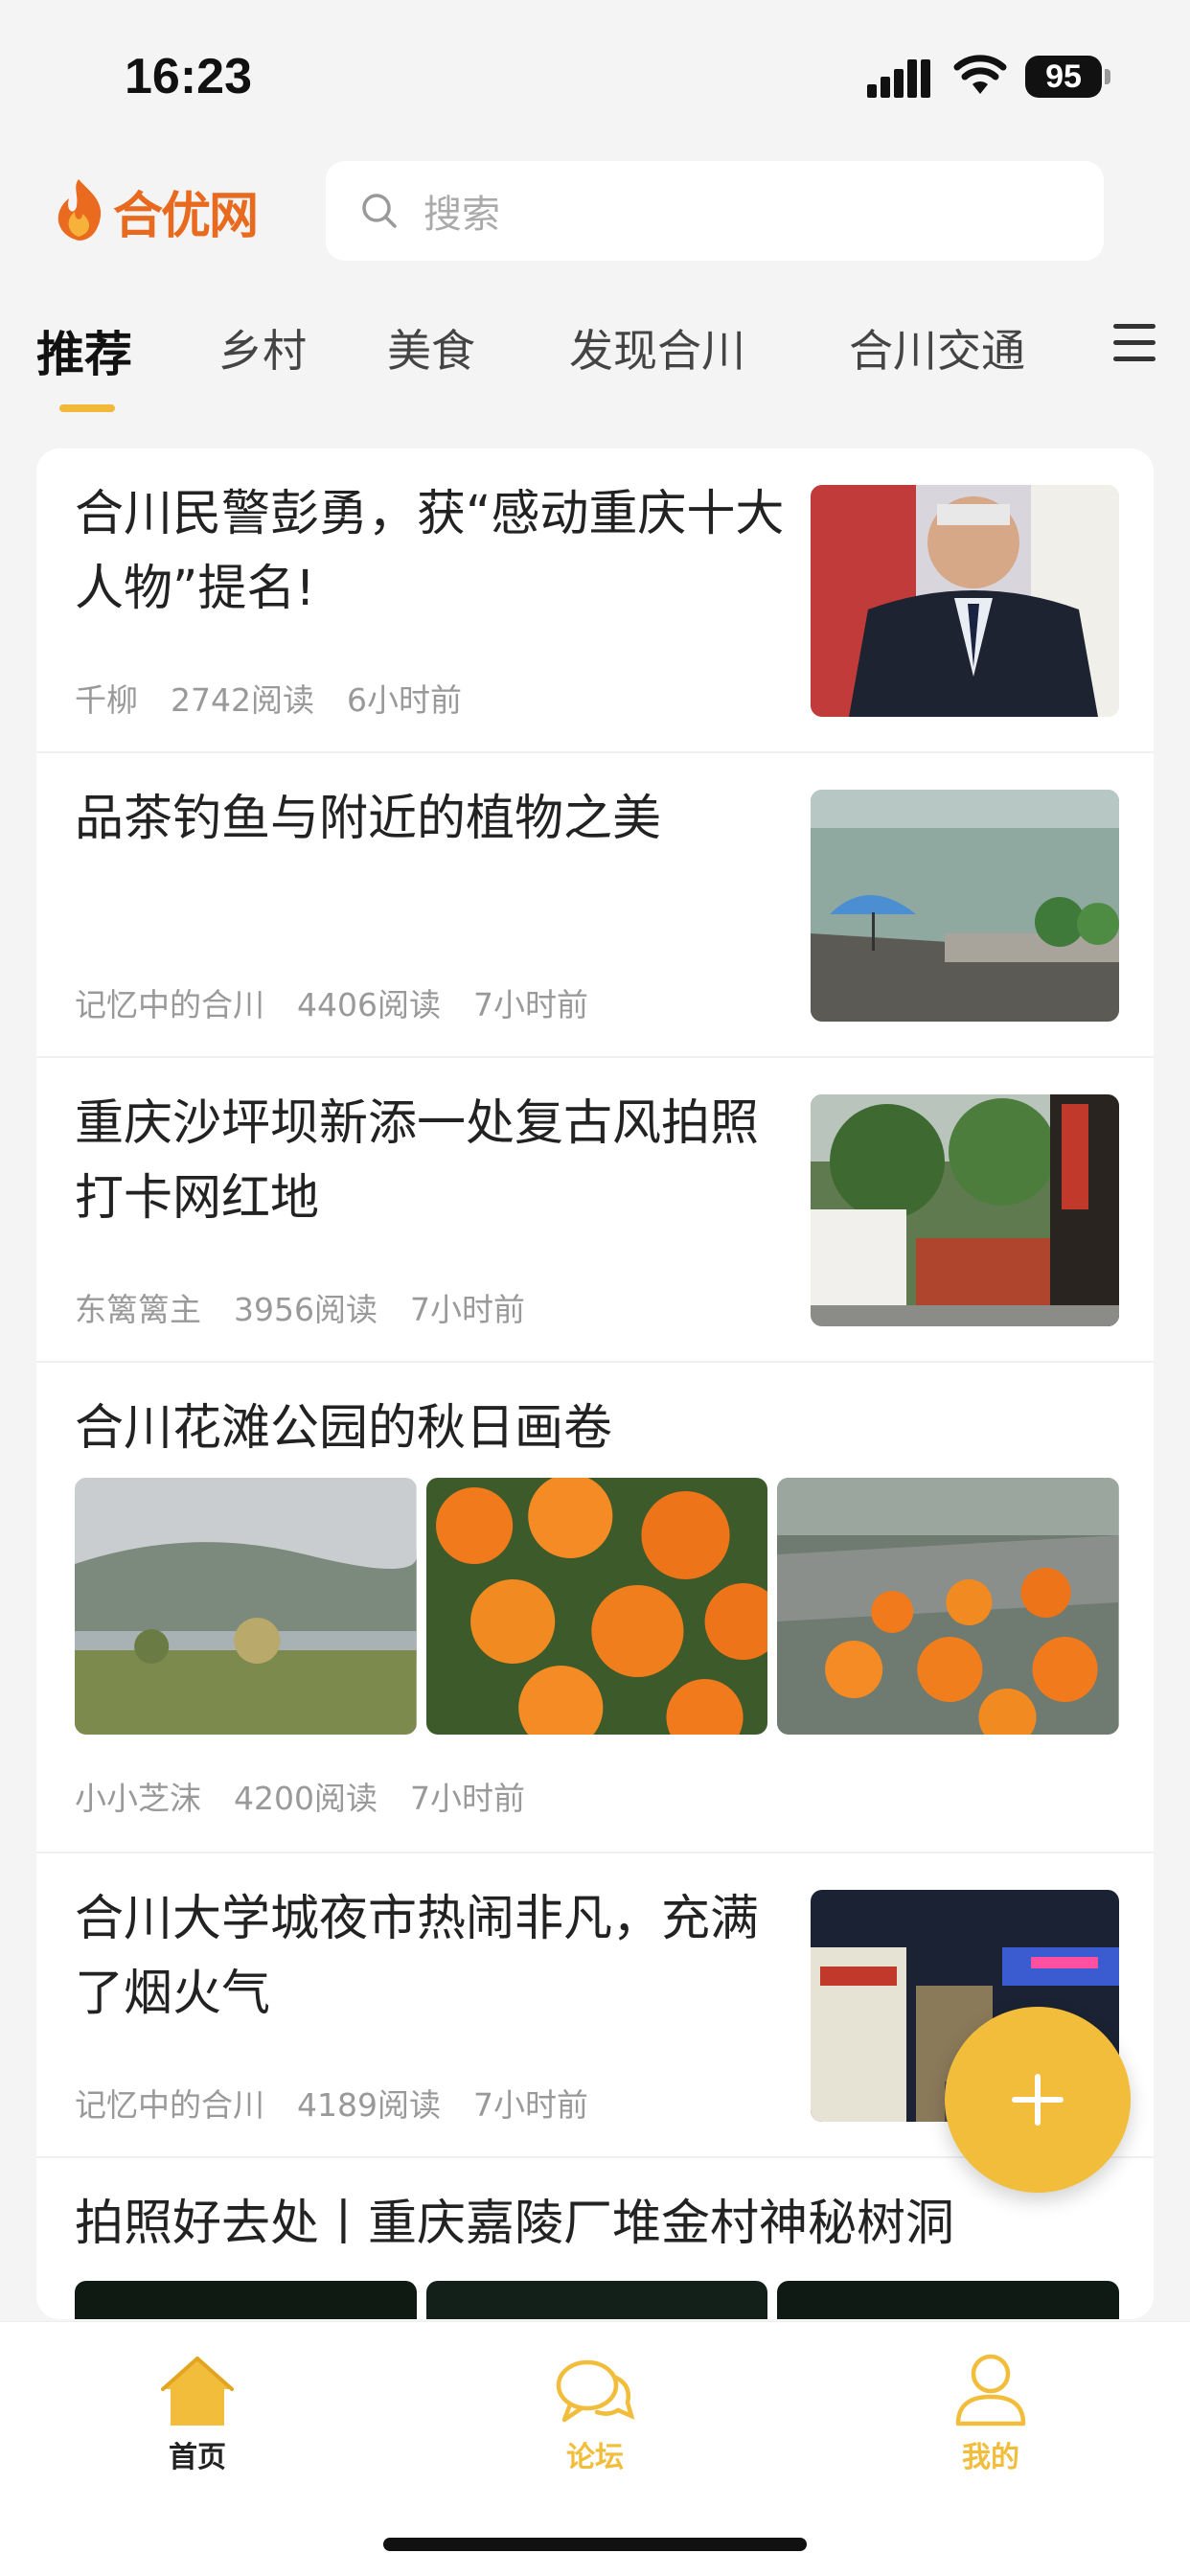 This screenshot has height=2576, width=1190. Describe the element at coordinates (980, 74) in the screenshot. I see `wifi-icon` at that location.